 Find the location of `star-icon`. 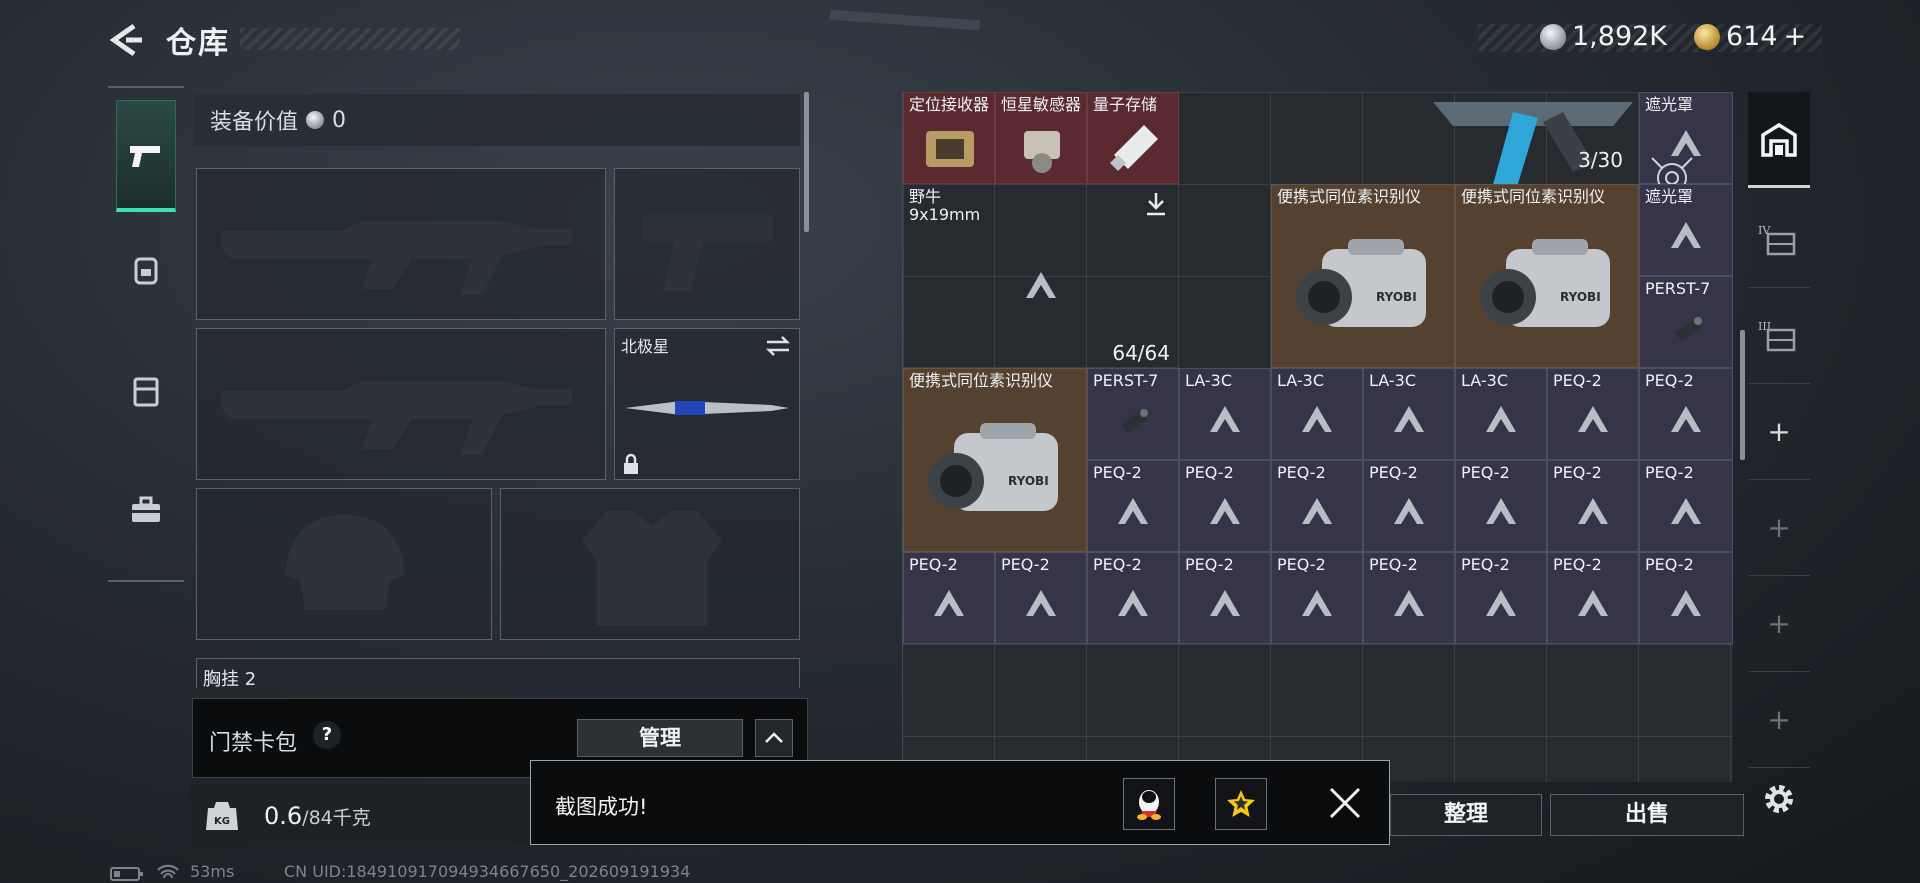

star-icon is located at coordinates (1241, 803).